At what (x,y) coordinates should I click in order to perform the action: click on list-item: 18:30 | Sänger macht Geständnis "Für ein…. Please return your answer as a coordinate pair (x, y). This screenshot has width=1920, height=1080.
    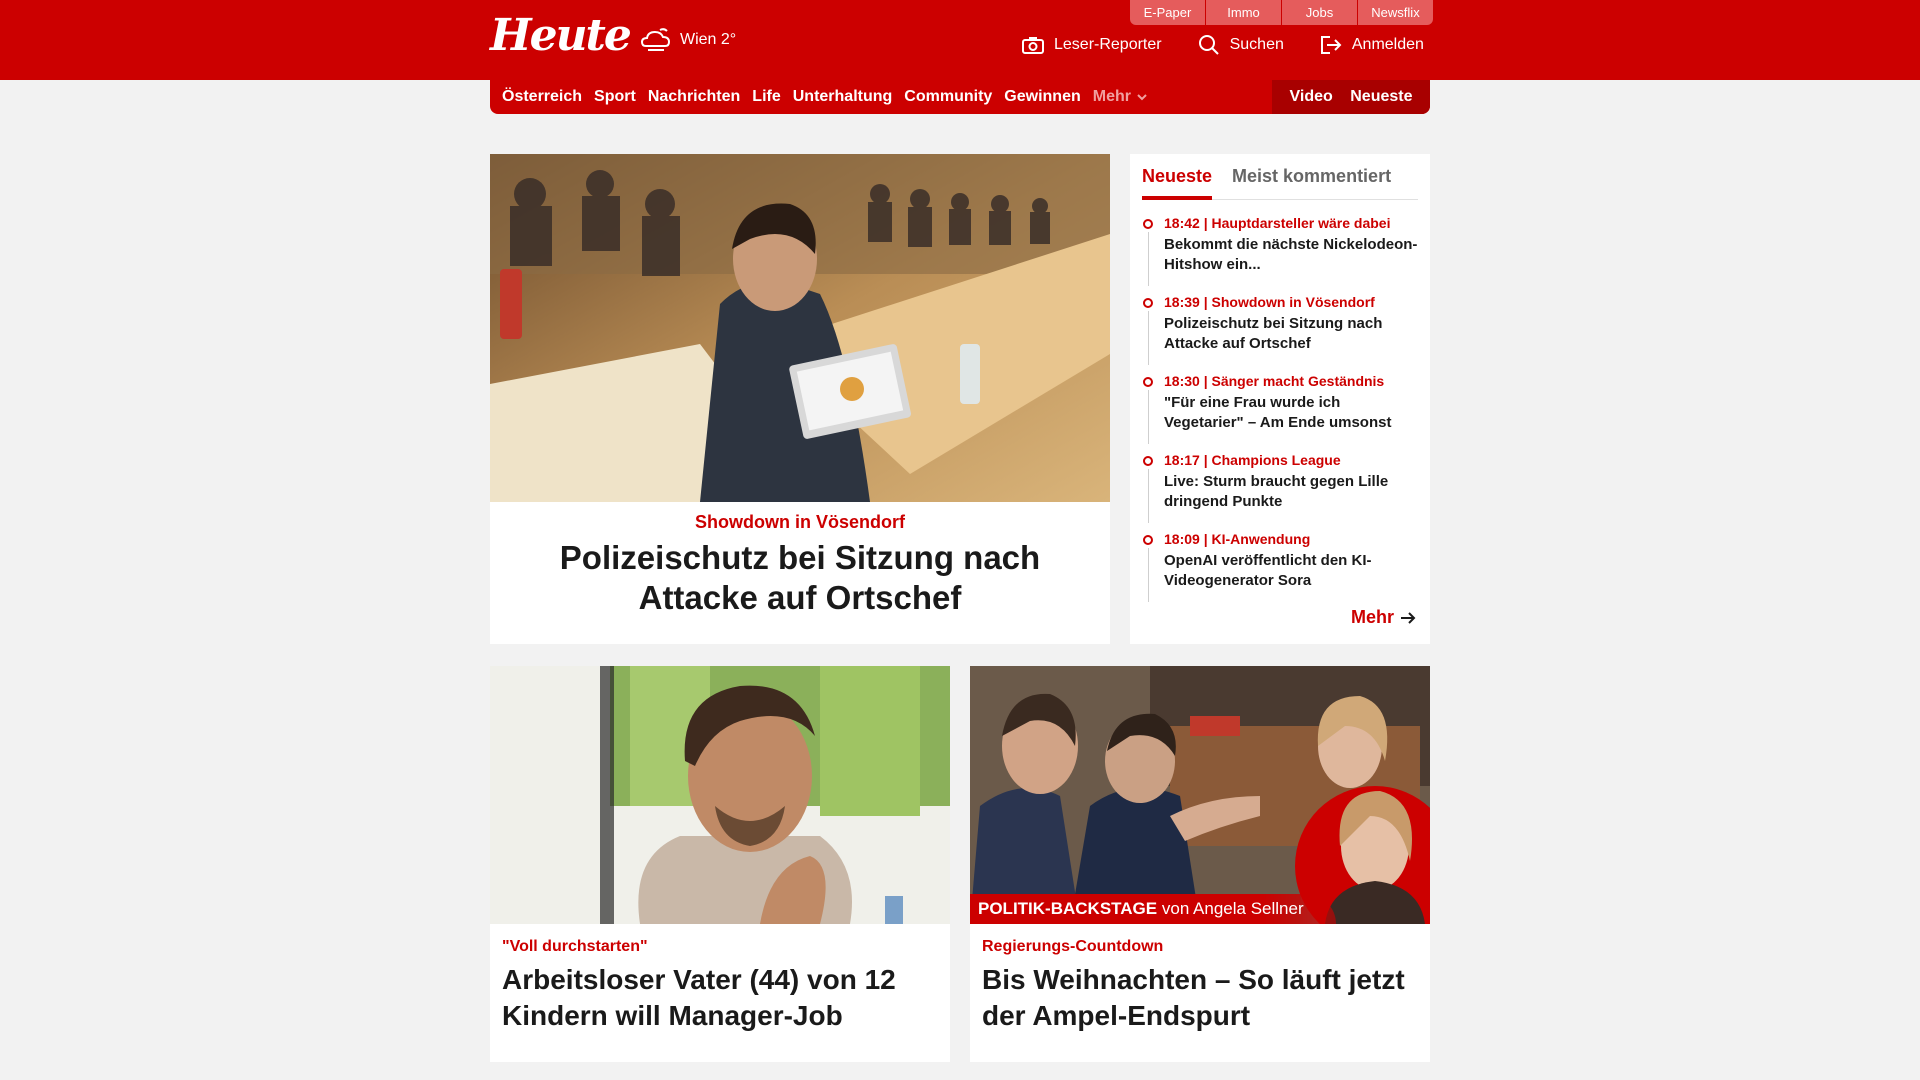
    Looking at the image, I should click on (1280, 411).